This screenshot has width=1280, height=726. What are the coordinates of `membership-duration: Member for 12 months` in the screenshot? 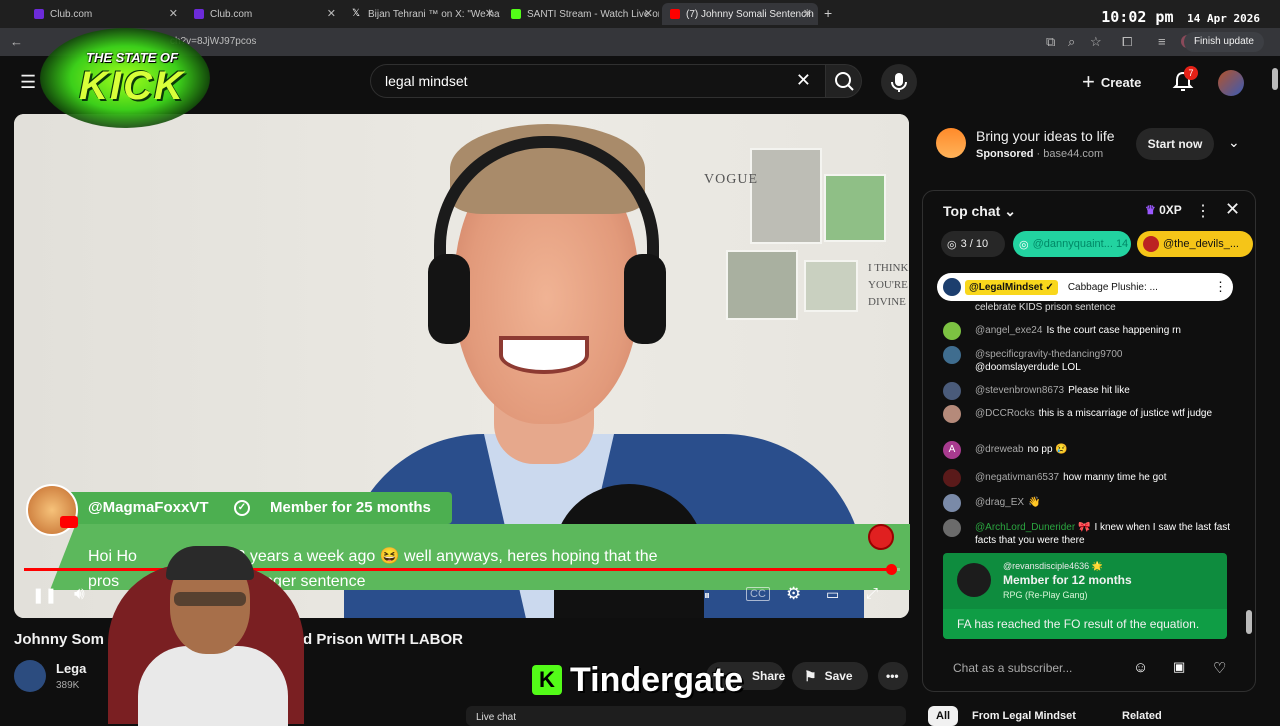 It's located at (1067, 580).